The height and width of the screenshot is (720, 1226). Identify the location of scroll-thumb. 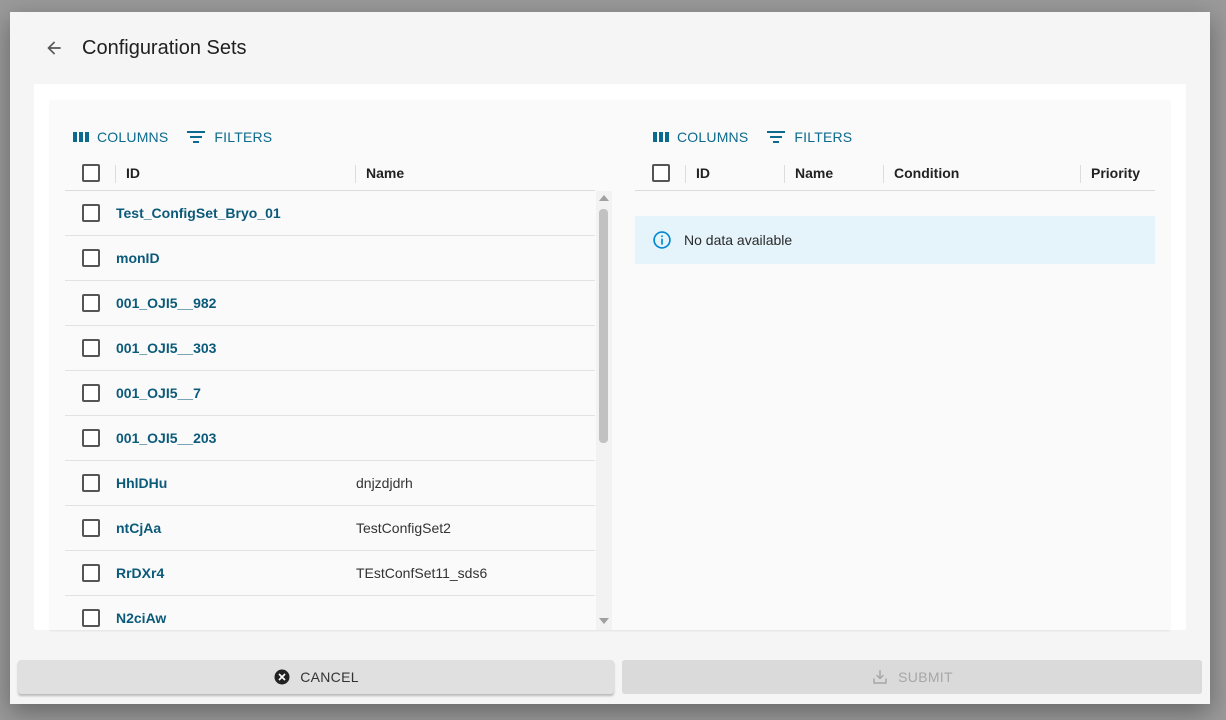
(603, 326).